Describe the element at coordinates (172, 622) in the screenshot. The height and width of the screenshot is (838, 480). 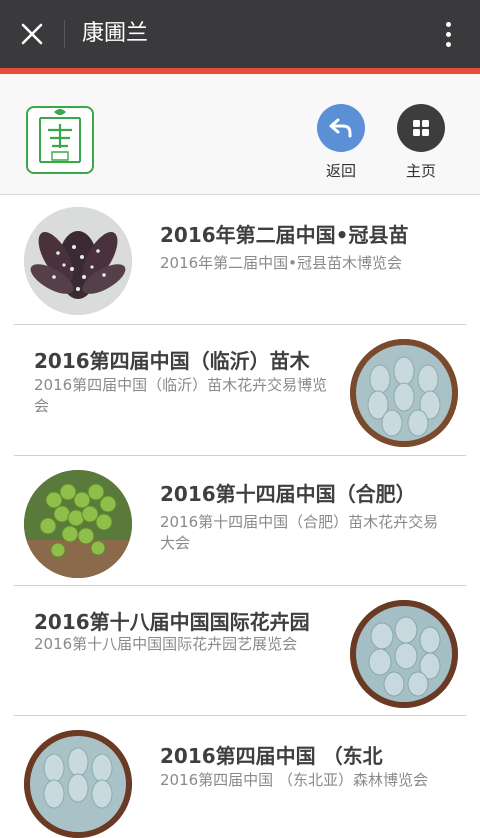
I see `article-title: 2016第十八届中国国际花卉园` at that location.